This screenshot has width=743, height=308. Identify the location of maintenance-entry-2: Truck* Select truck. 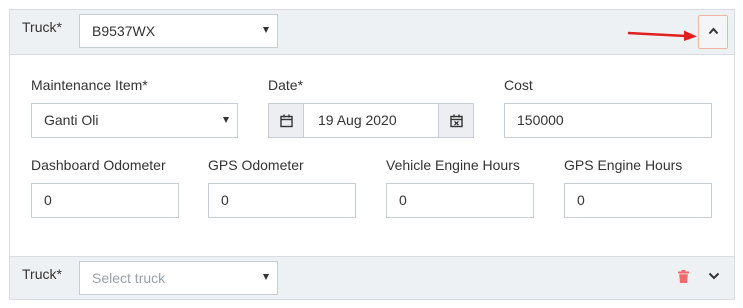
(372, 278).